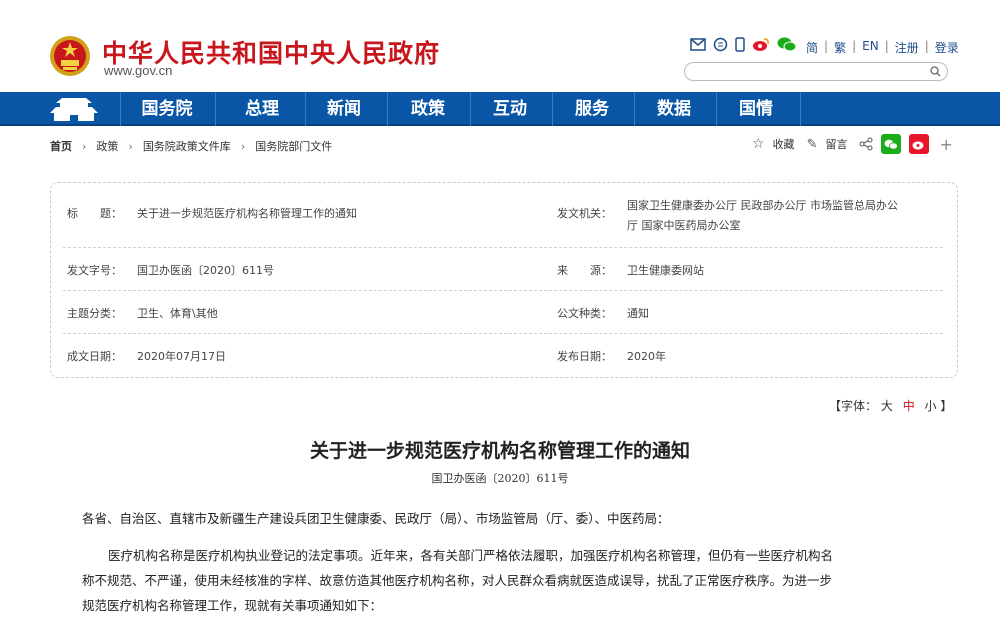 The width and height of the screenshot is (1000, 624). Describe the element at coordinates (740, 44) in the screenshot. I see `mobile-icon` at that location.